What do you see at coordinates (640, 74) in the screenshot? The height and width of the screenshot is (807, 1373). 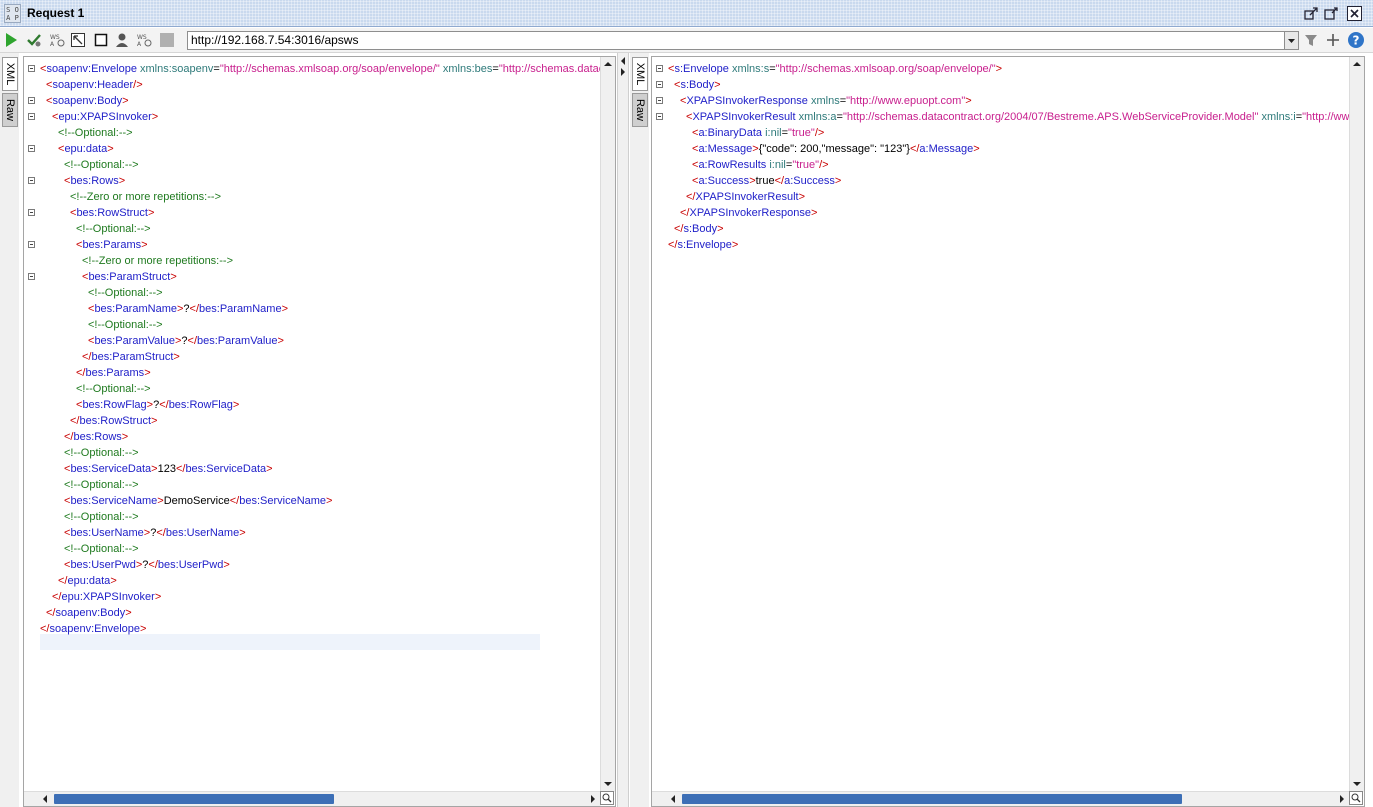 I see `tab-response-xml: XML` at bounding box center [640, 74].